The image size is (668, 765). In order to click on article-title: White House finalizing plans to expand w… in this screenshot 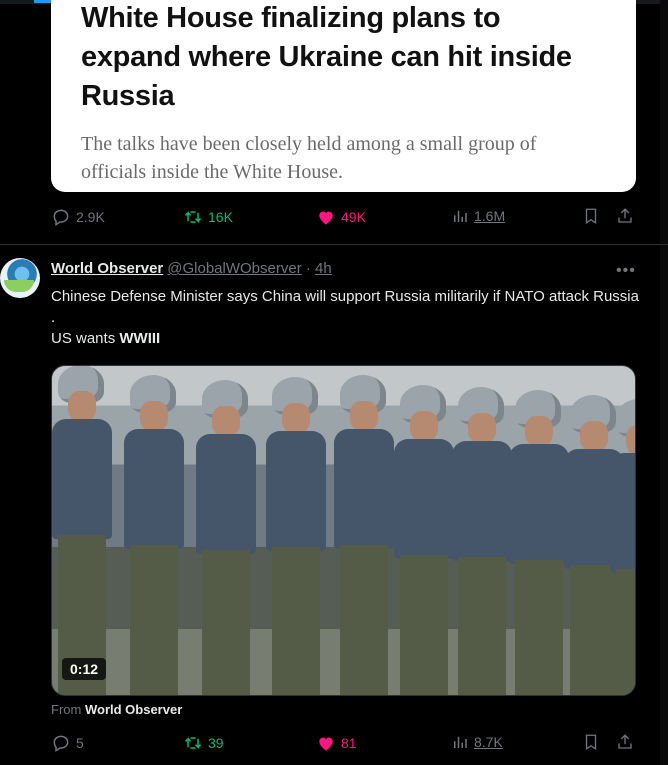, I will do `click(326, 57)`.